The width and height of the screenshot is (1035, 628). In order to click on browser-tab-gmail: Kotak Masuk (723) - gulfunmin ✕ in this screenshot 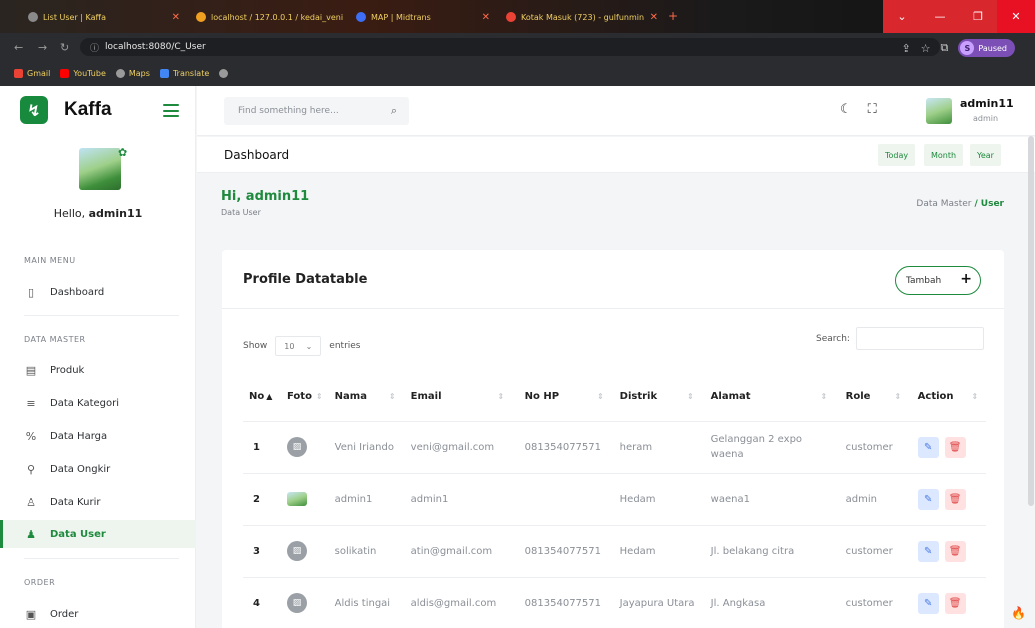, I will do `click(582, 17)`.